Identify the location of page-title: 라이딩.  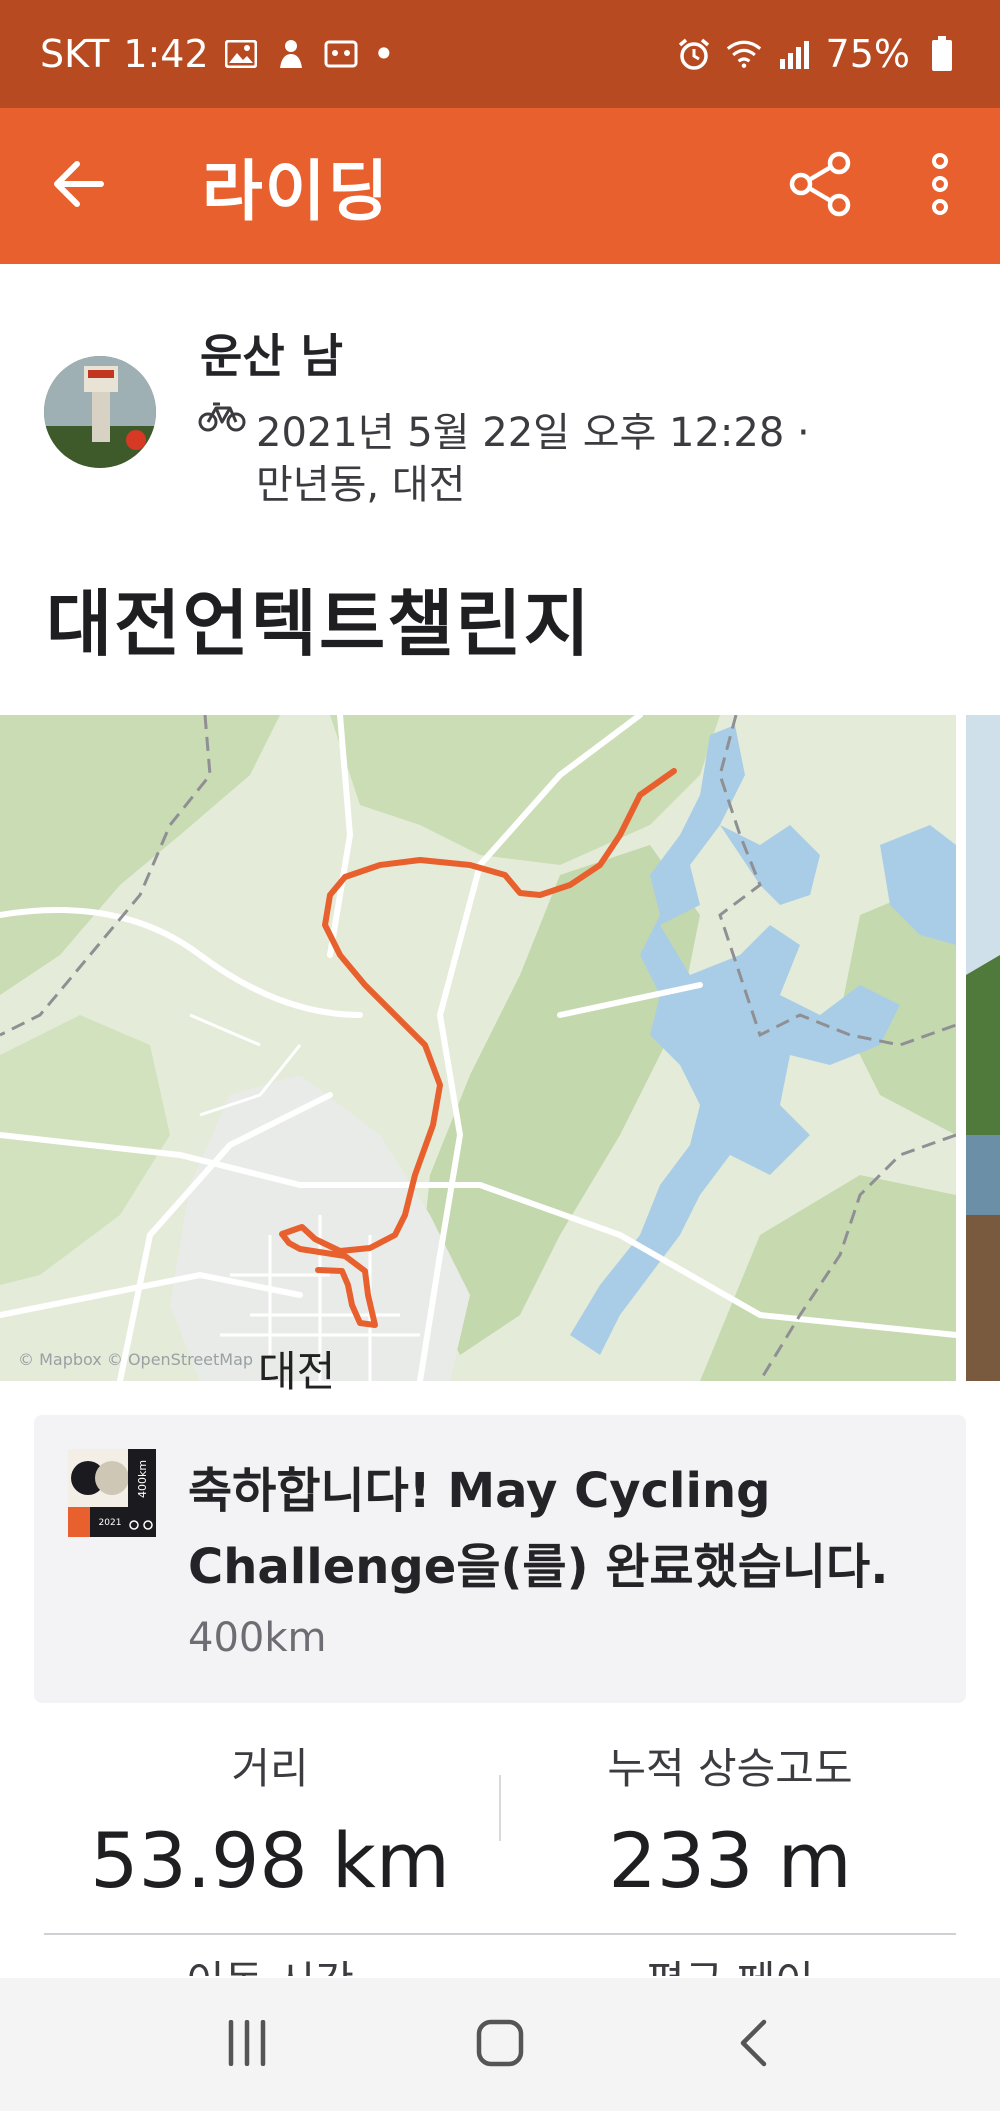
(296, 191).